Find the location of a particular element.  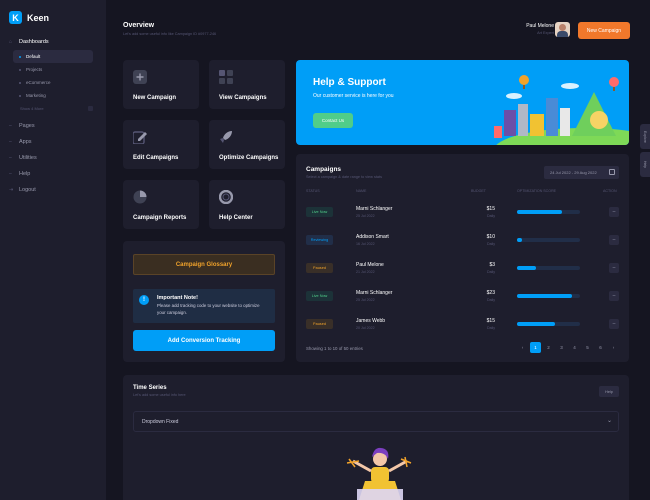

lifebuoy-icon is located at coordinates (226, 197).